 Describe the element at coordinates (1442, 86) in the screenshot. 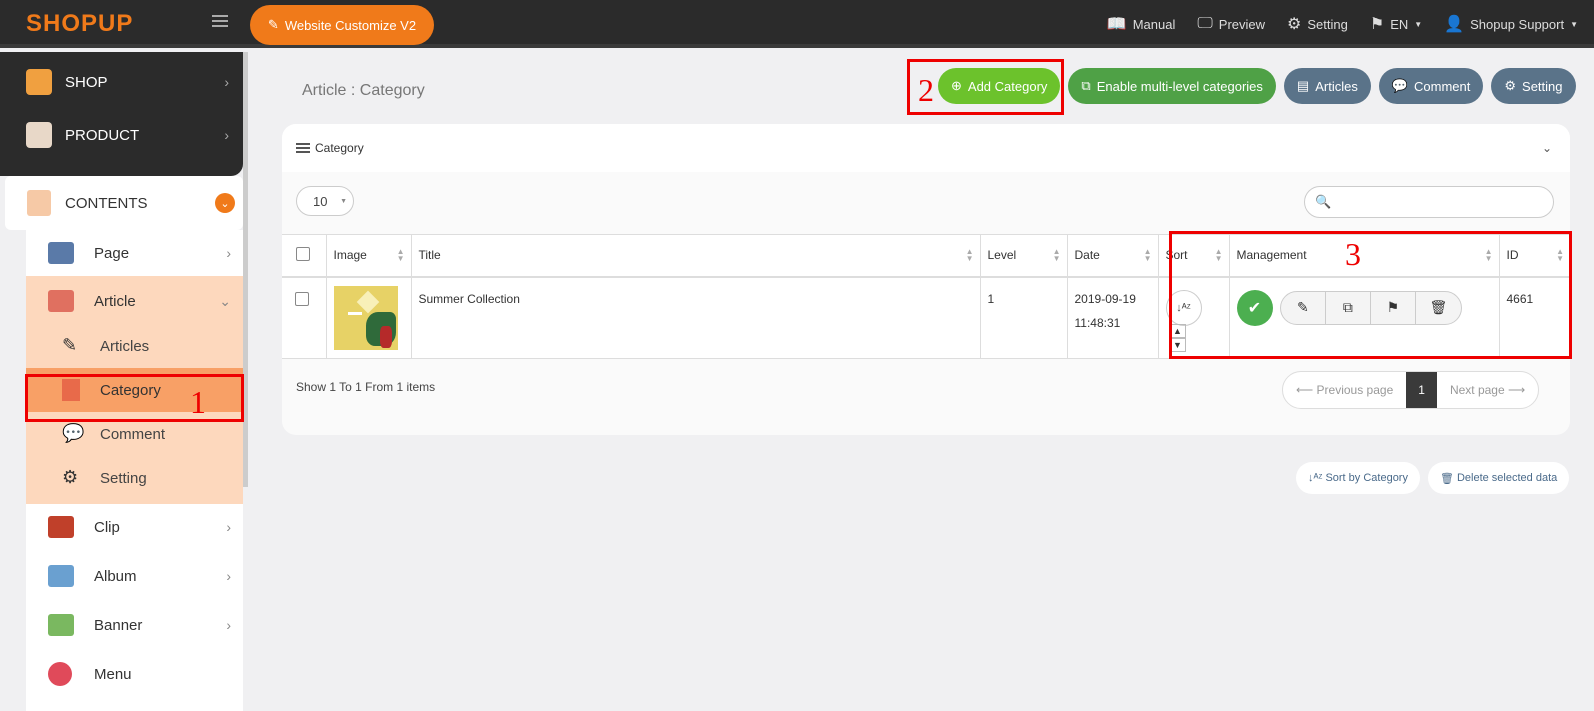

I see `comment-label: Comment` at that location.